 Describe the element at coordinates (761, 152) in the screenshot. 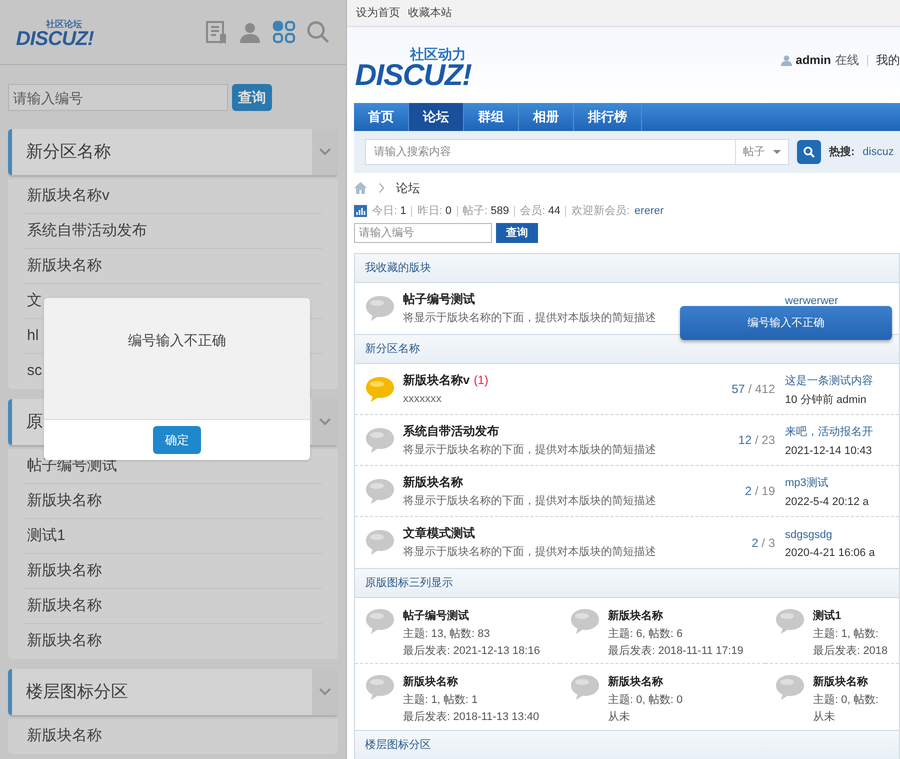

I see `search-scope-select: 帖子` at that location.